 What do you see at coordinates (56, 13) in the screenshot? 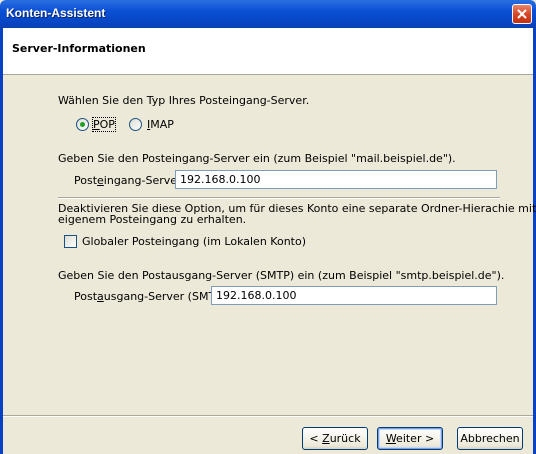
I see `window-title: Konten-Assistent` at bounding box center [56, 13].